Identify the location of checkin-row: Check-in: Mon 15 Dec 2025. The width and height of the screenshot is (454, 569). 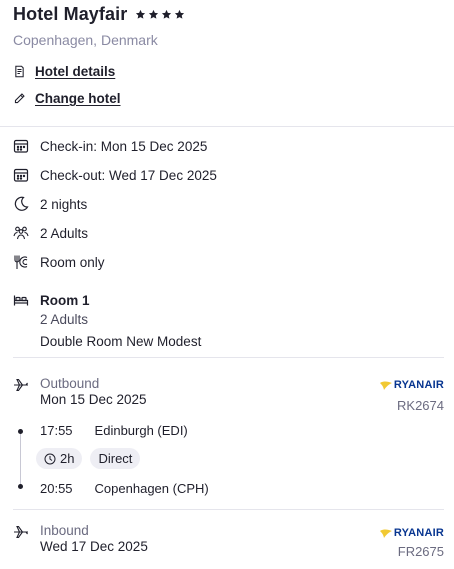
(110, 146).